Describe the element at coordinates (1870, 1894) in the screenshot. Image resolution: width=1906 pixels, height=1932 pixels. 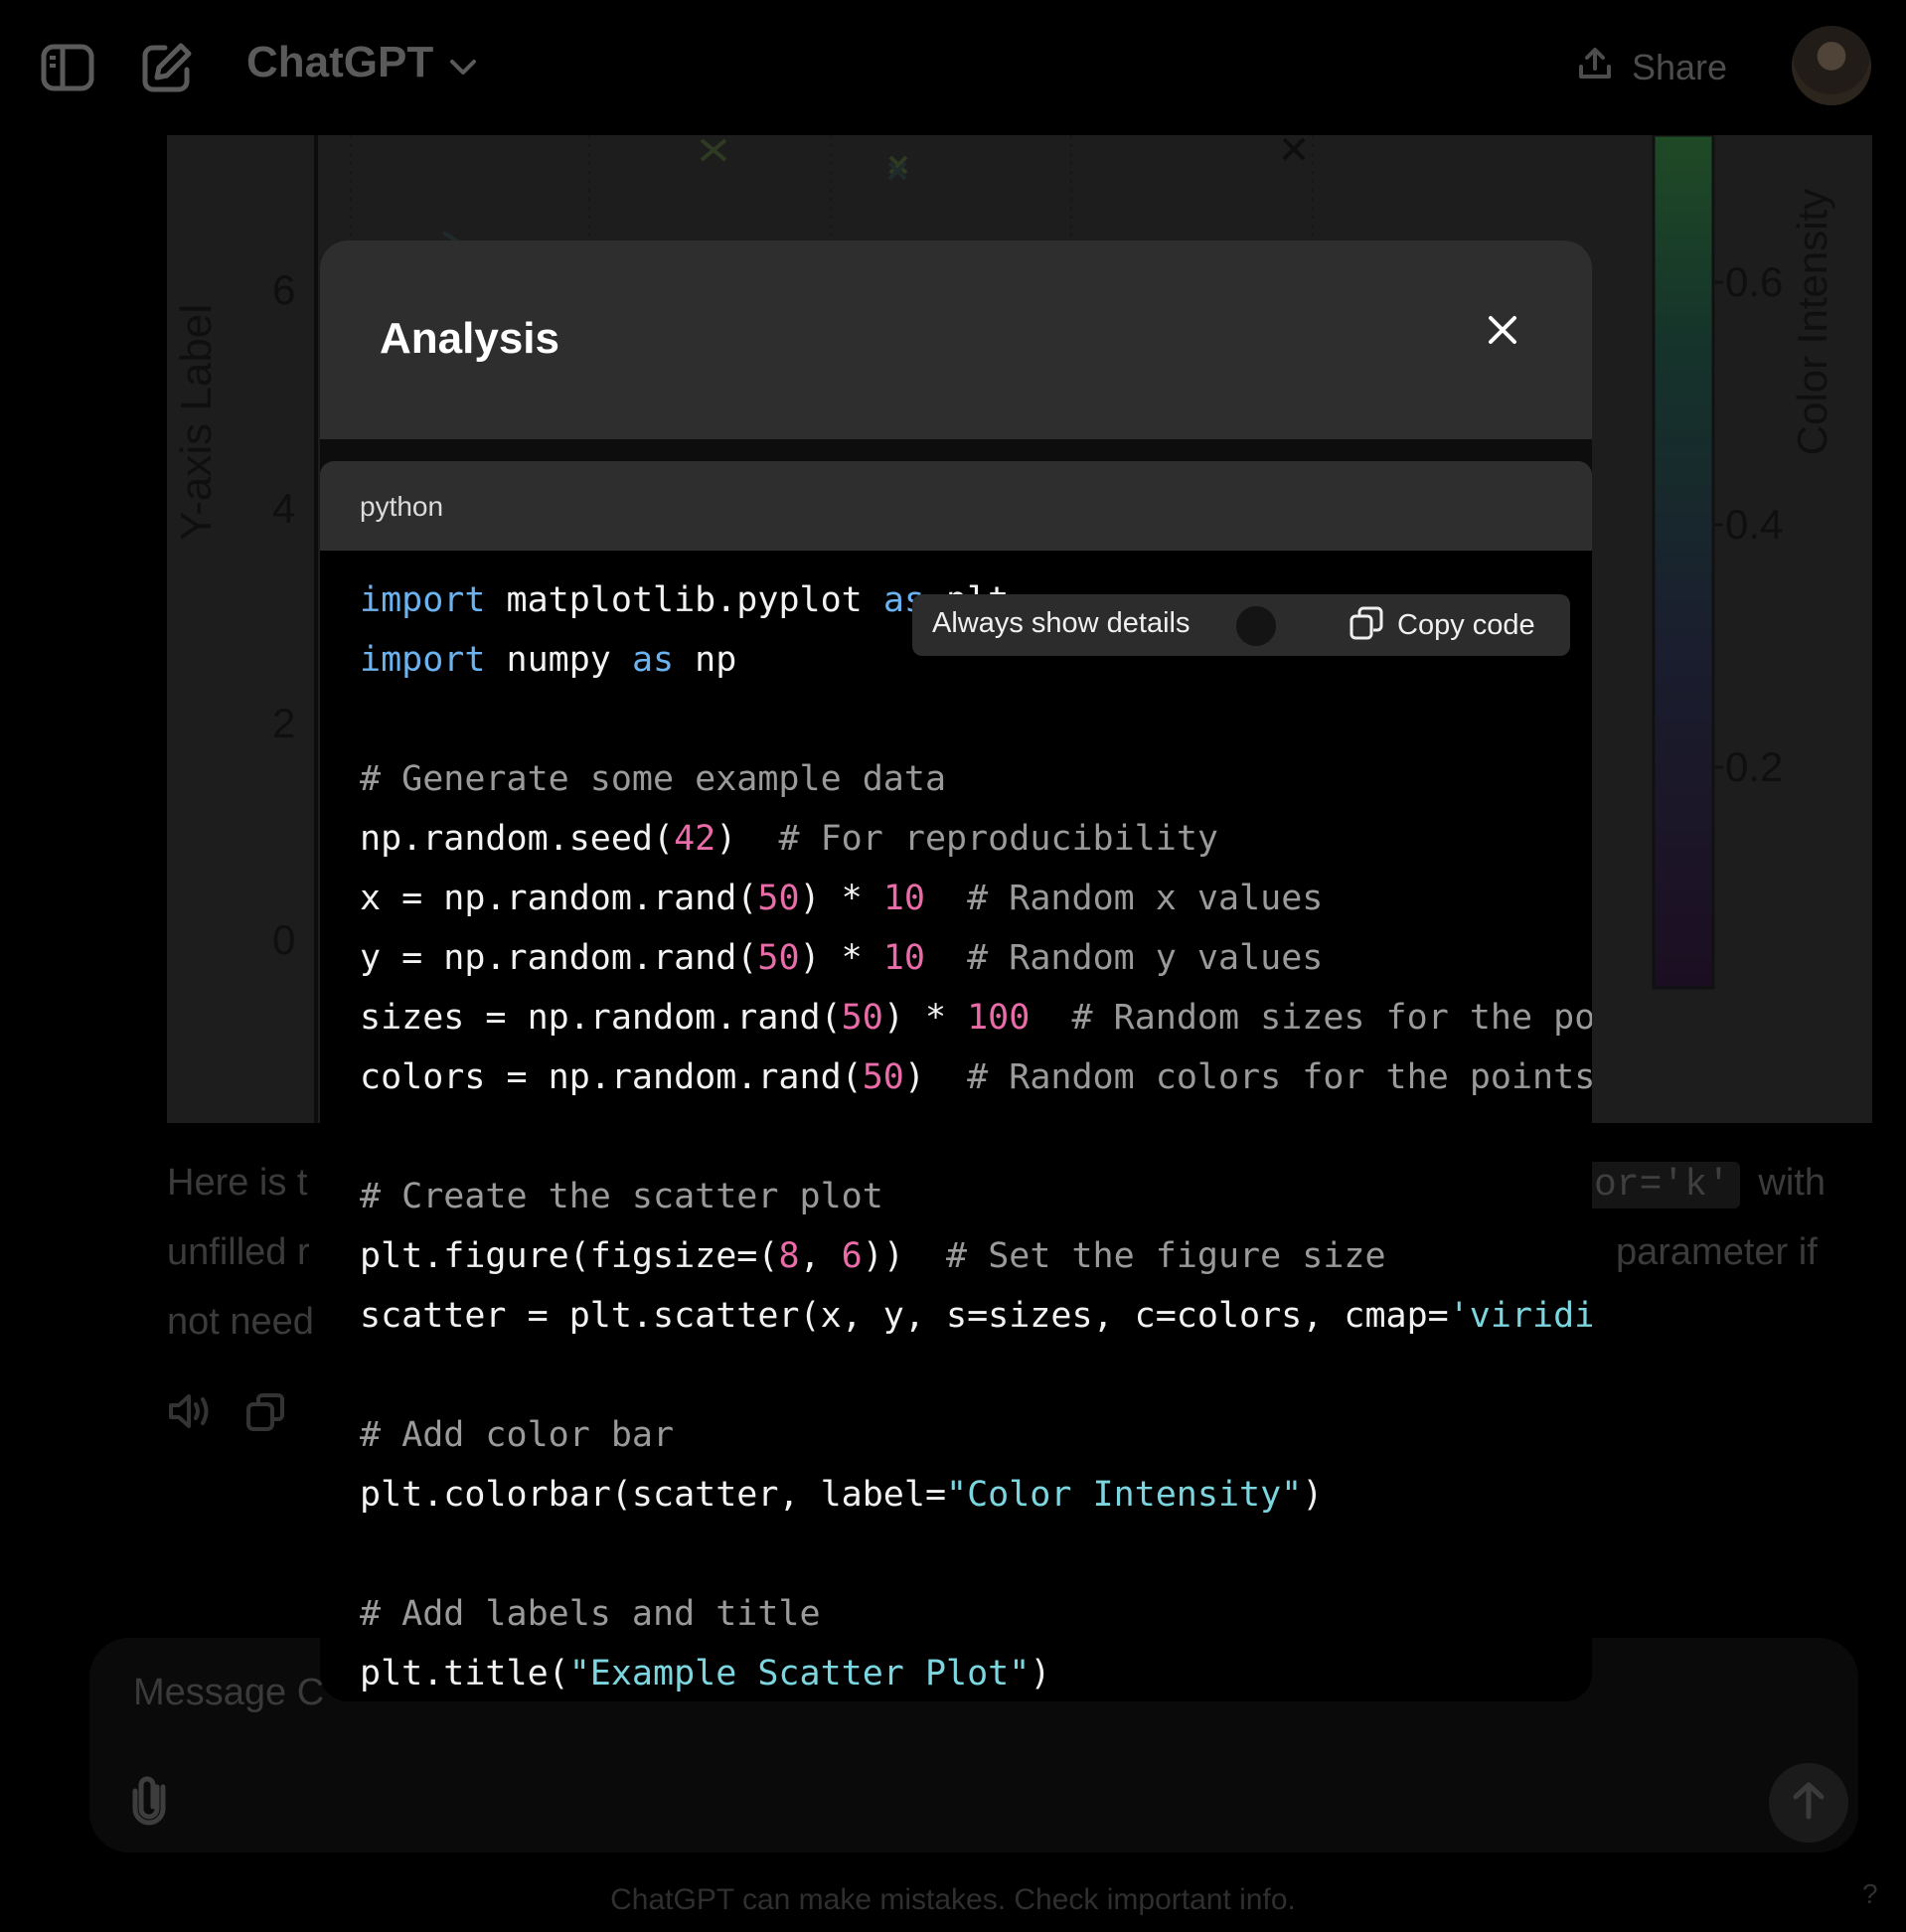
I see `help-button: ?` at that location.